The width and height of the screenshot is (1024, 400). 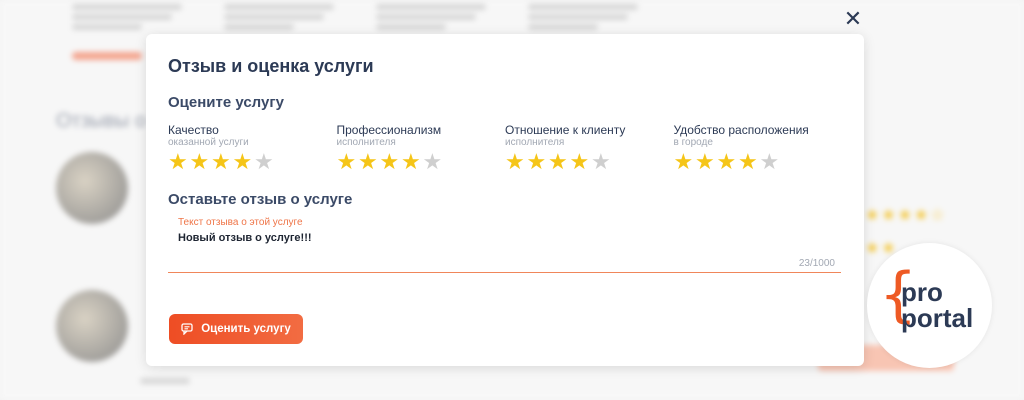 I want to click on criterion-quality: Качество оказанной услуги ★ ★ ★ ★ ★, so click(x=252, y=148).